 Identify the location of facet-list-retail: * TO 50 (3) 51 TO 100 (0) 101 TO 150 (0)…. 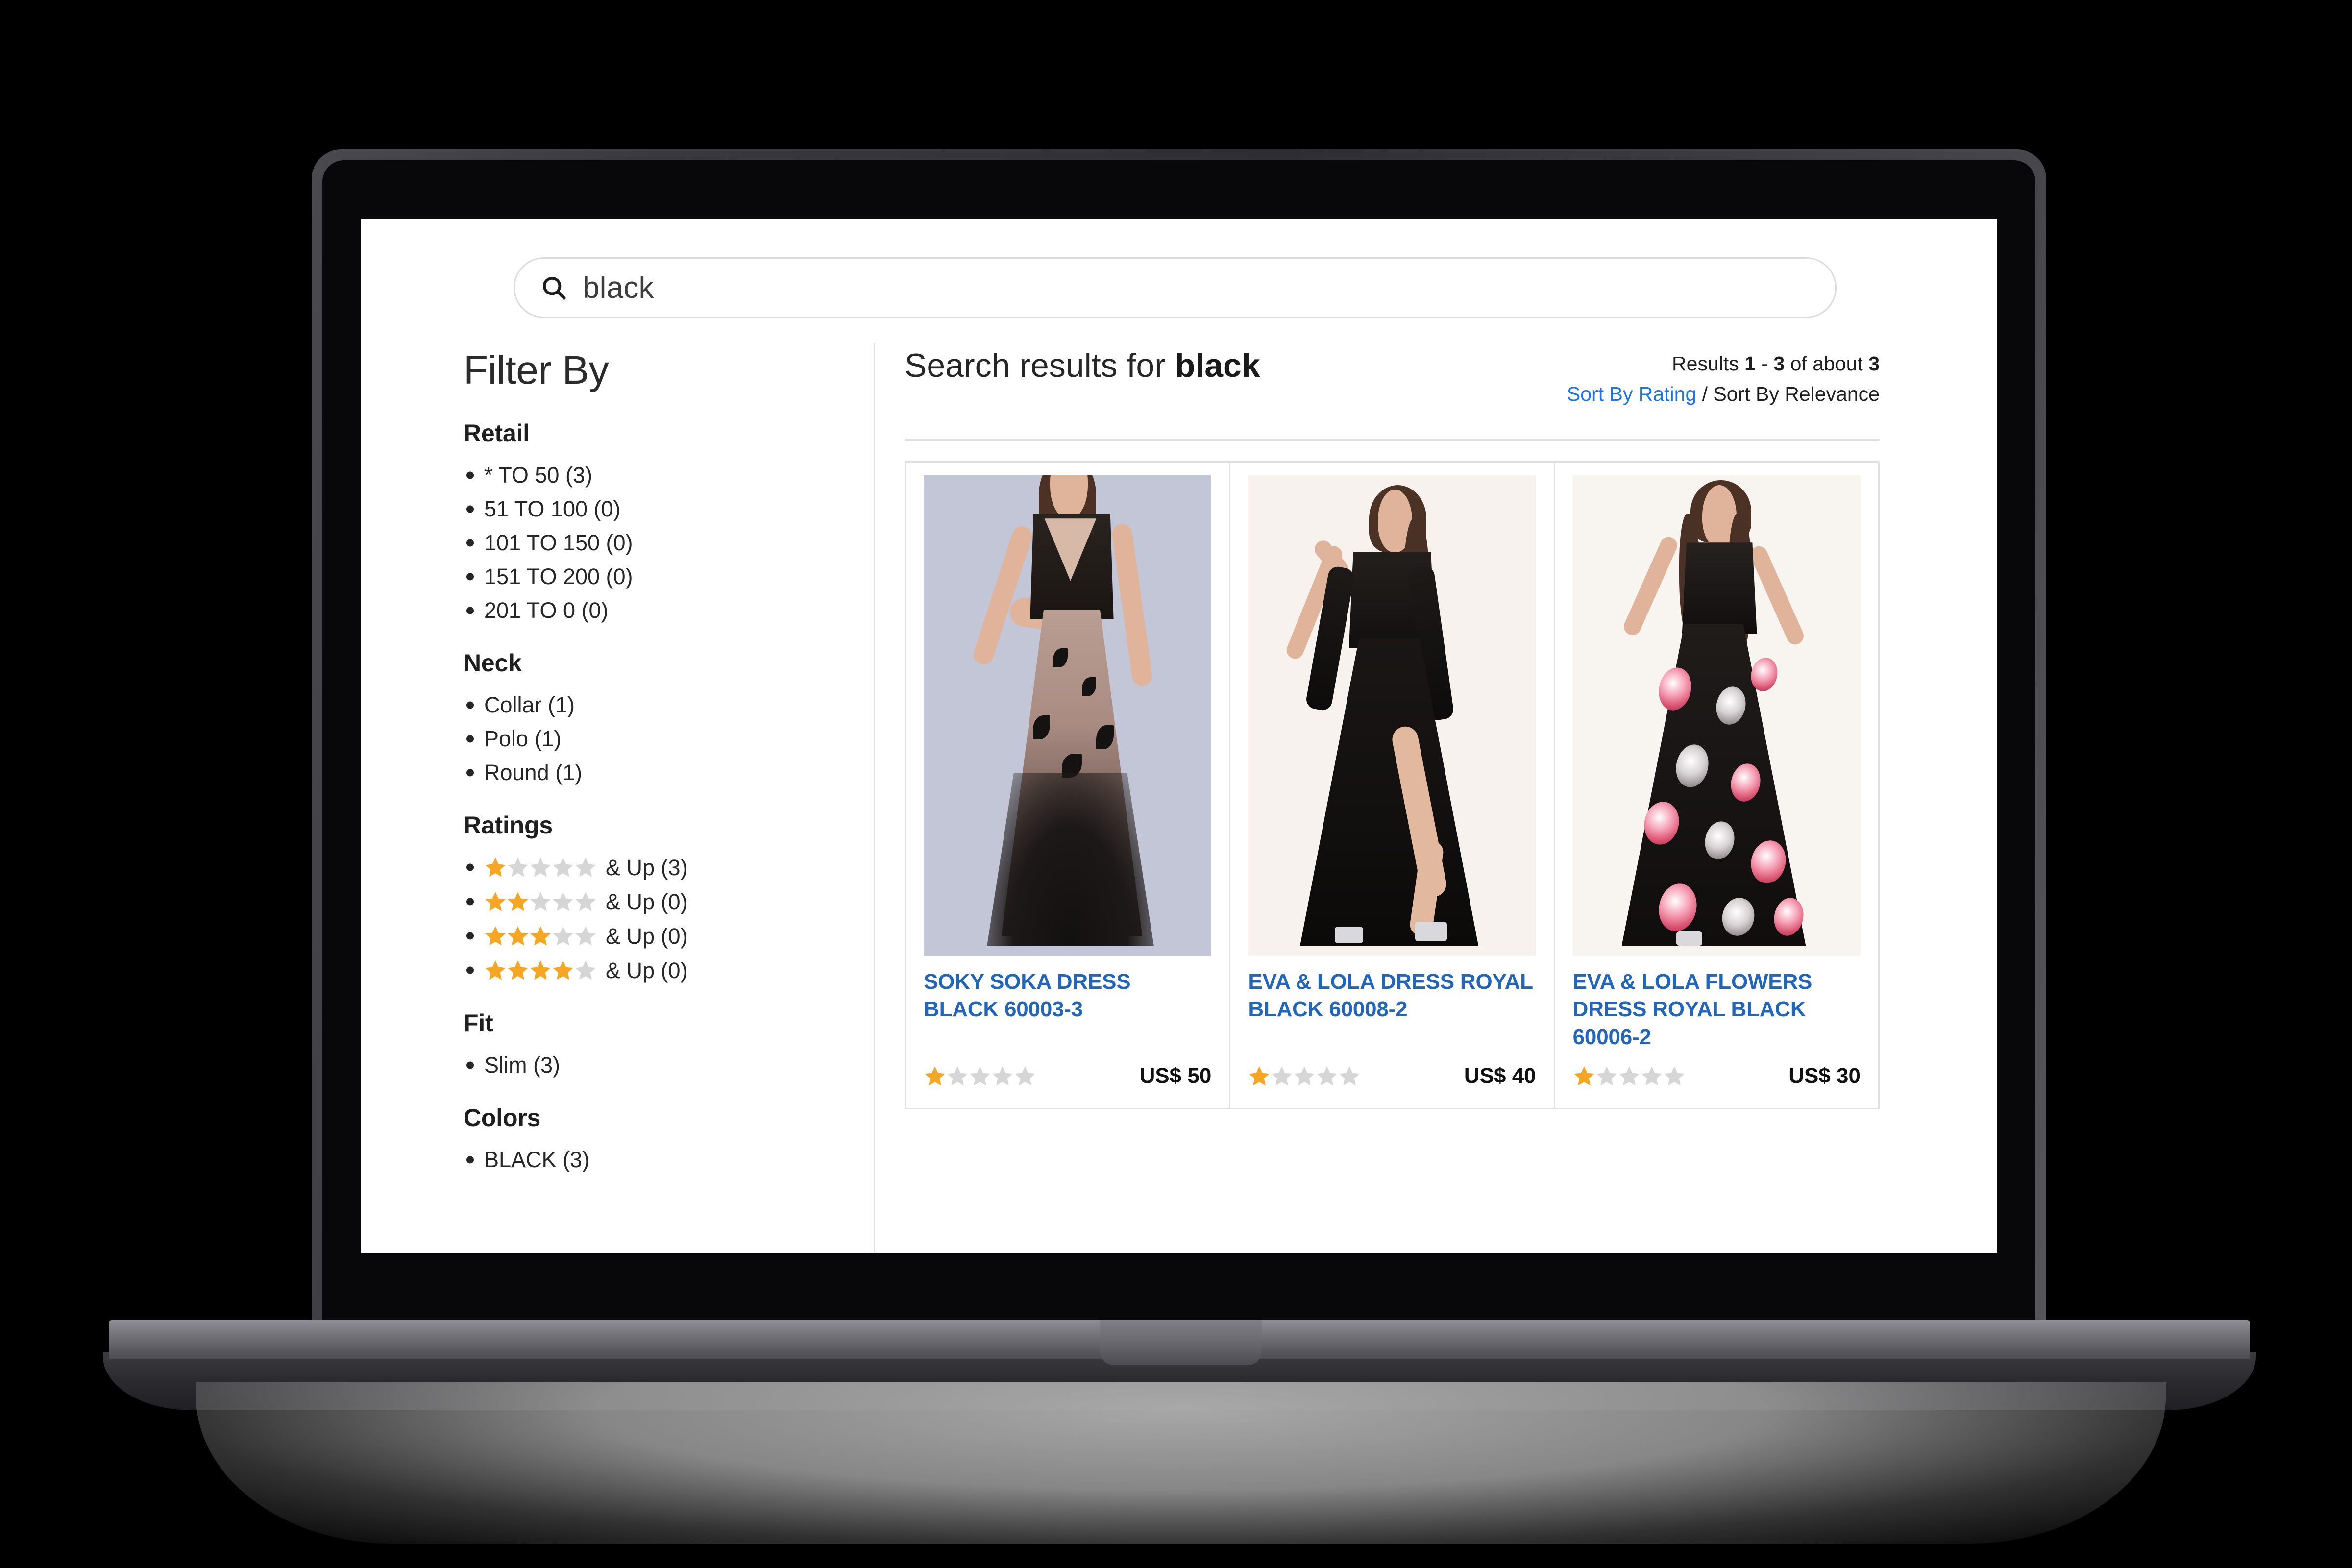
(650, 542).